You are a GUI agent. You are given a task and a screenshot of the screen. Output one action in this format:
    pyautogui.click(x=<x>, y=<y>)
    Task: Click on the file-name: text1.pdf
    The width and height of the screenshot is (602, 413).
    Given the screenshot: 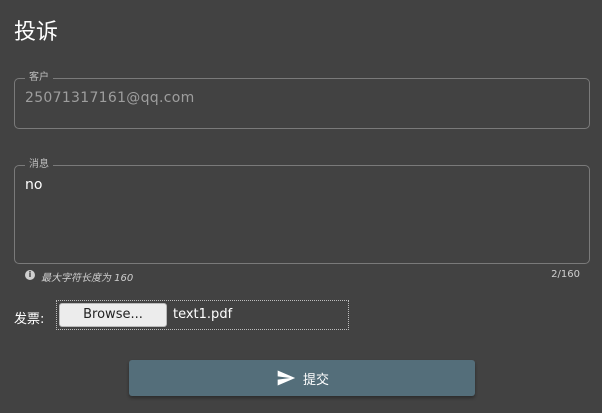 What is the action you would take?
    pyautogui.click(x=203, y=314)
    